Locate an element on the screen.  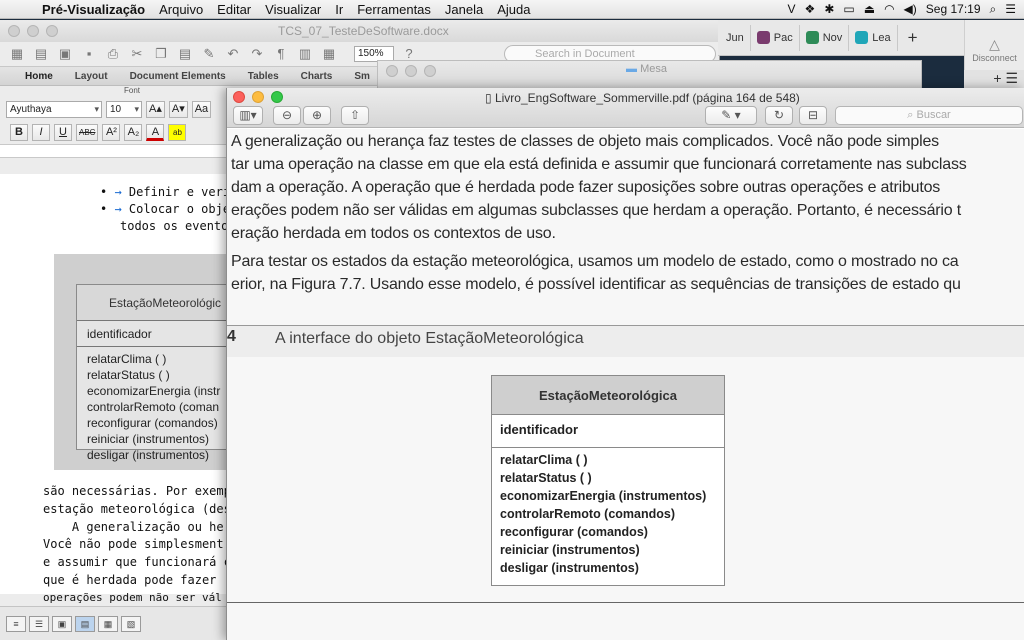
subscript-button: A₂ is located at coordinates (133, 132).